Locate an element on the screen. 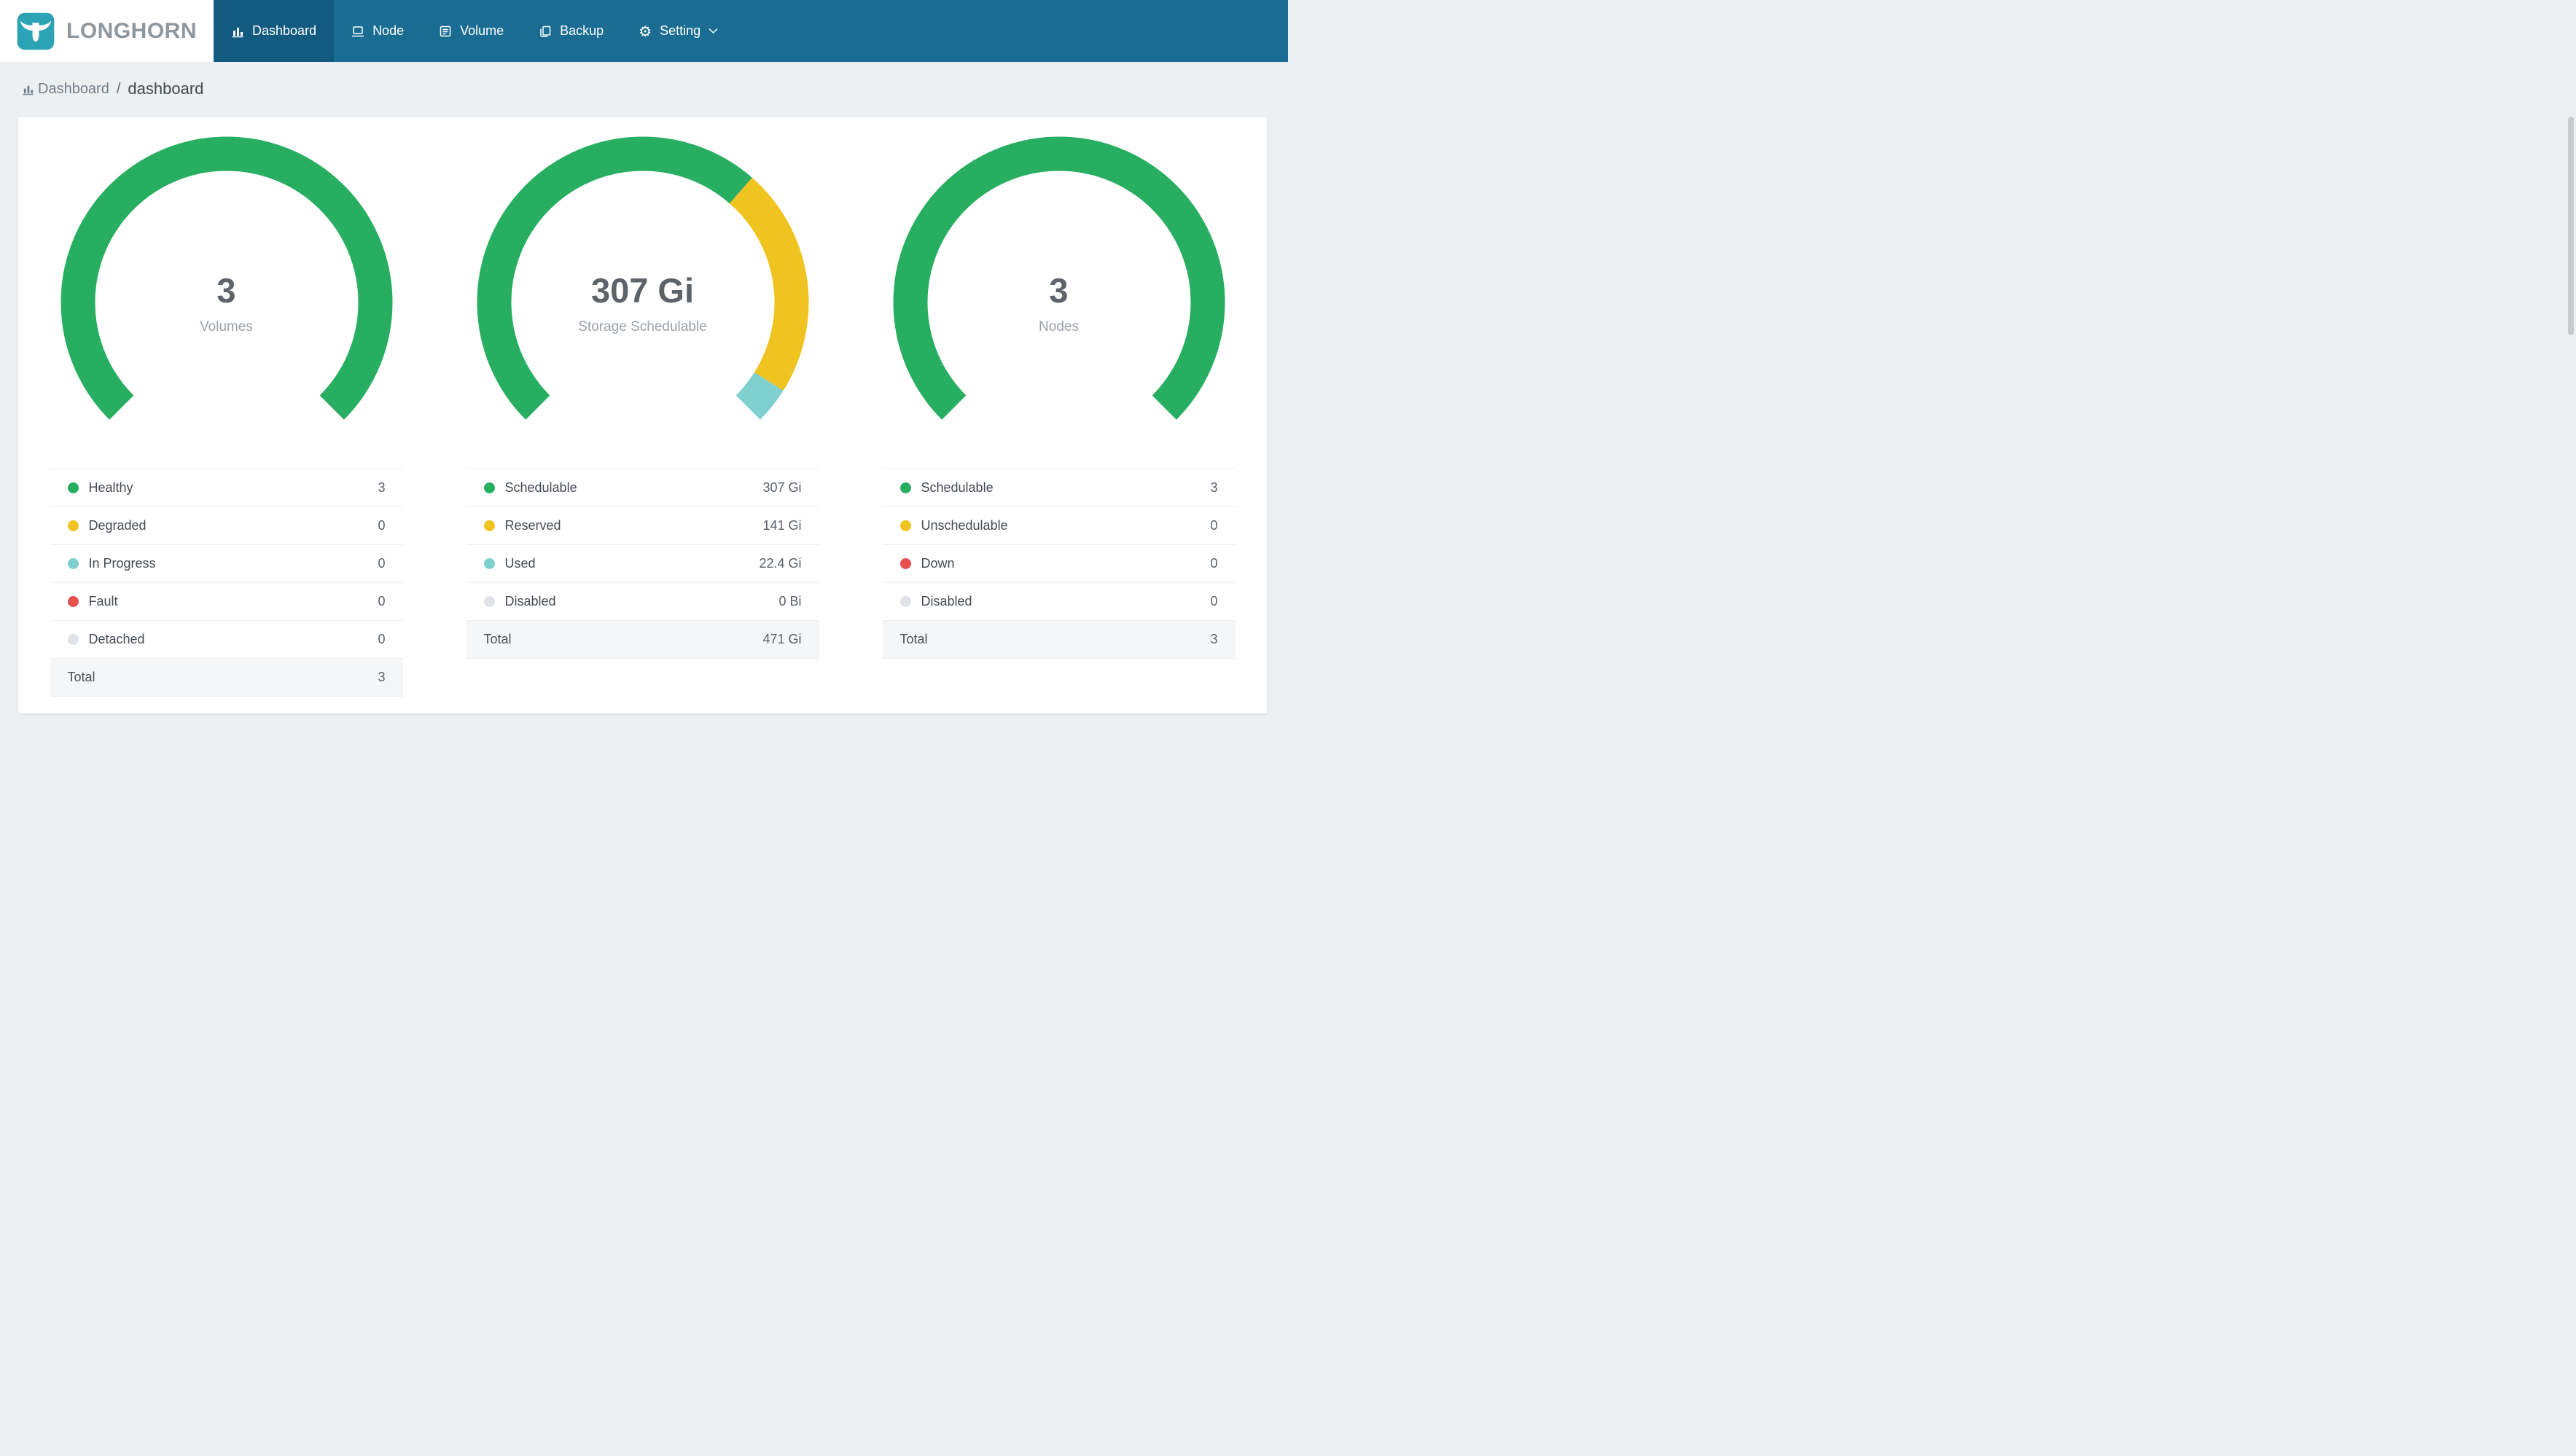  gauge-segment-used is located at coordinates (760, 396).